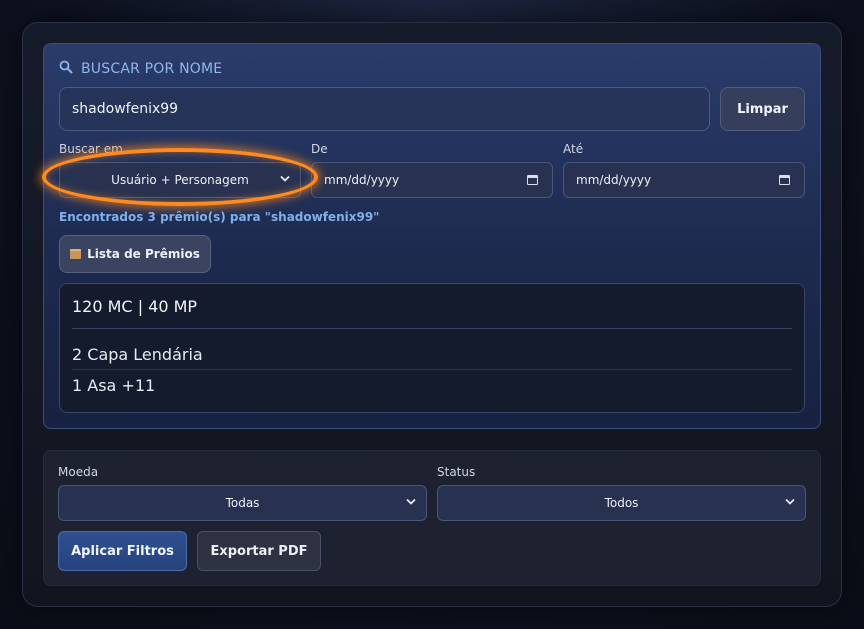 Image resolution: width=864 pixels, height=629 pixels. What do you see at coordinates (67, 69) in the screenshot?
I see `search-icon` at bounding box center [67, 69].